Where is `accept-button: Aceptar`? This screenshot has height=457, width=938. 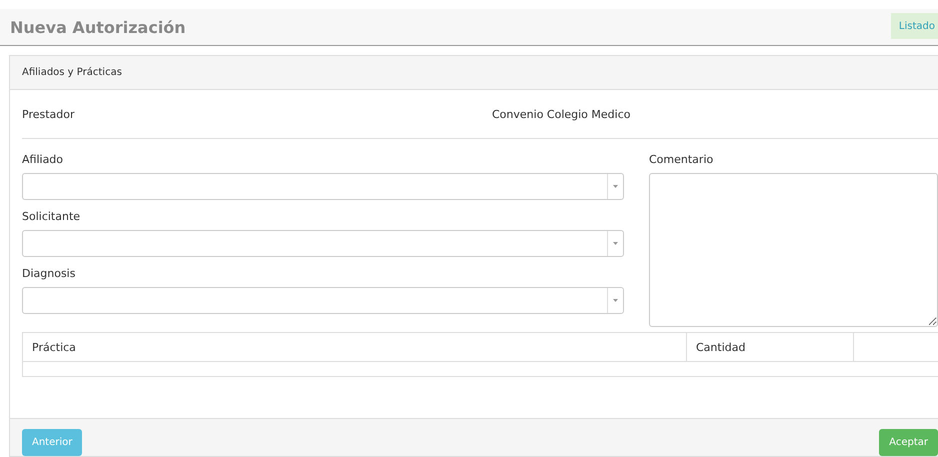
accept-button: Aceptar is located at coordinates (908, 442).